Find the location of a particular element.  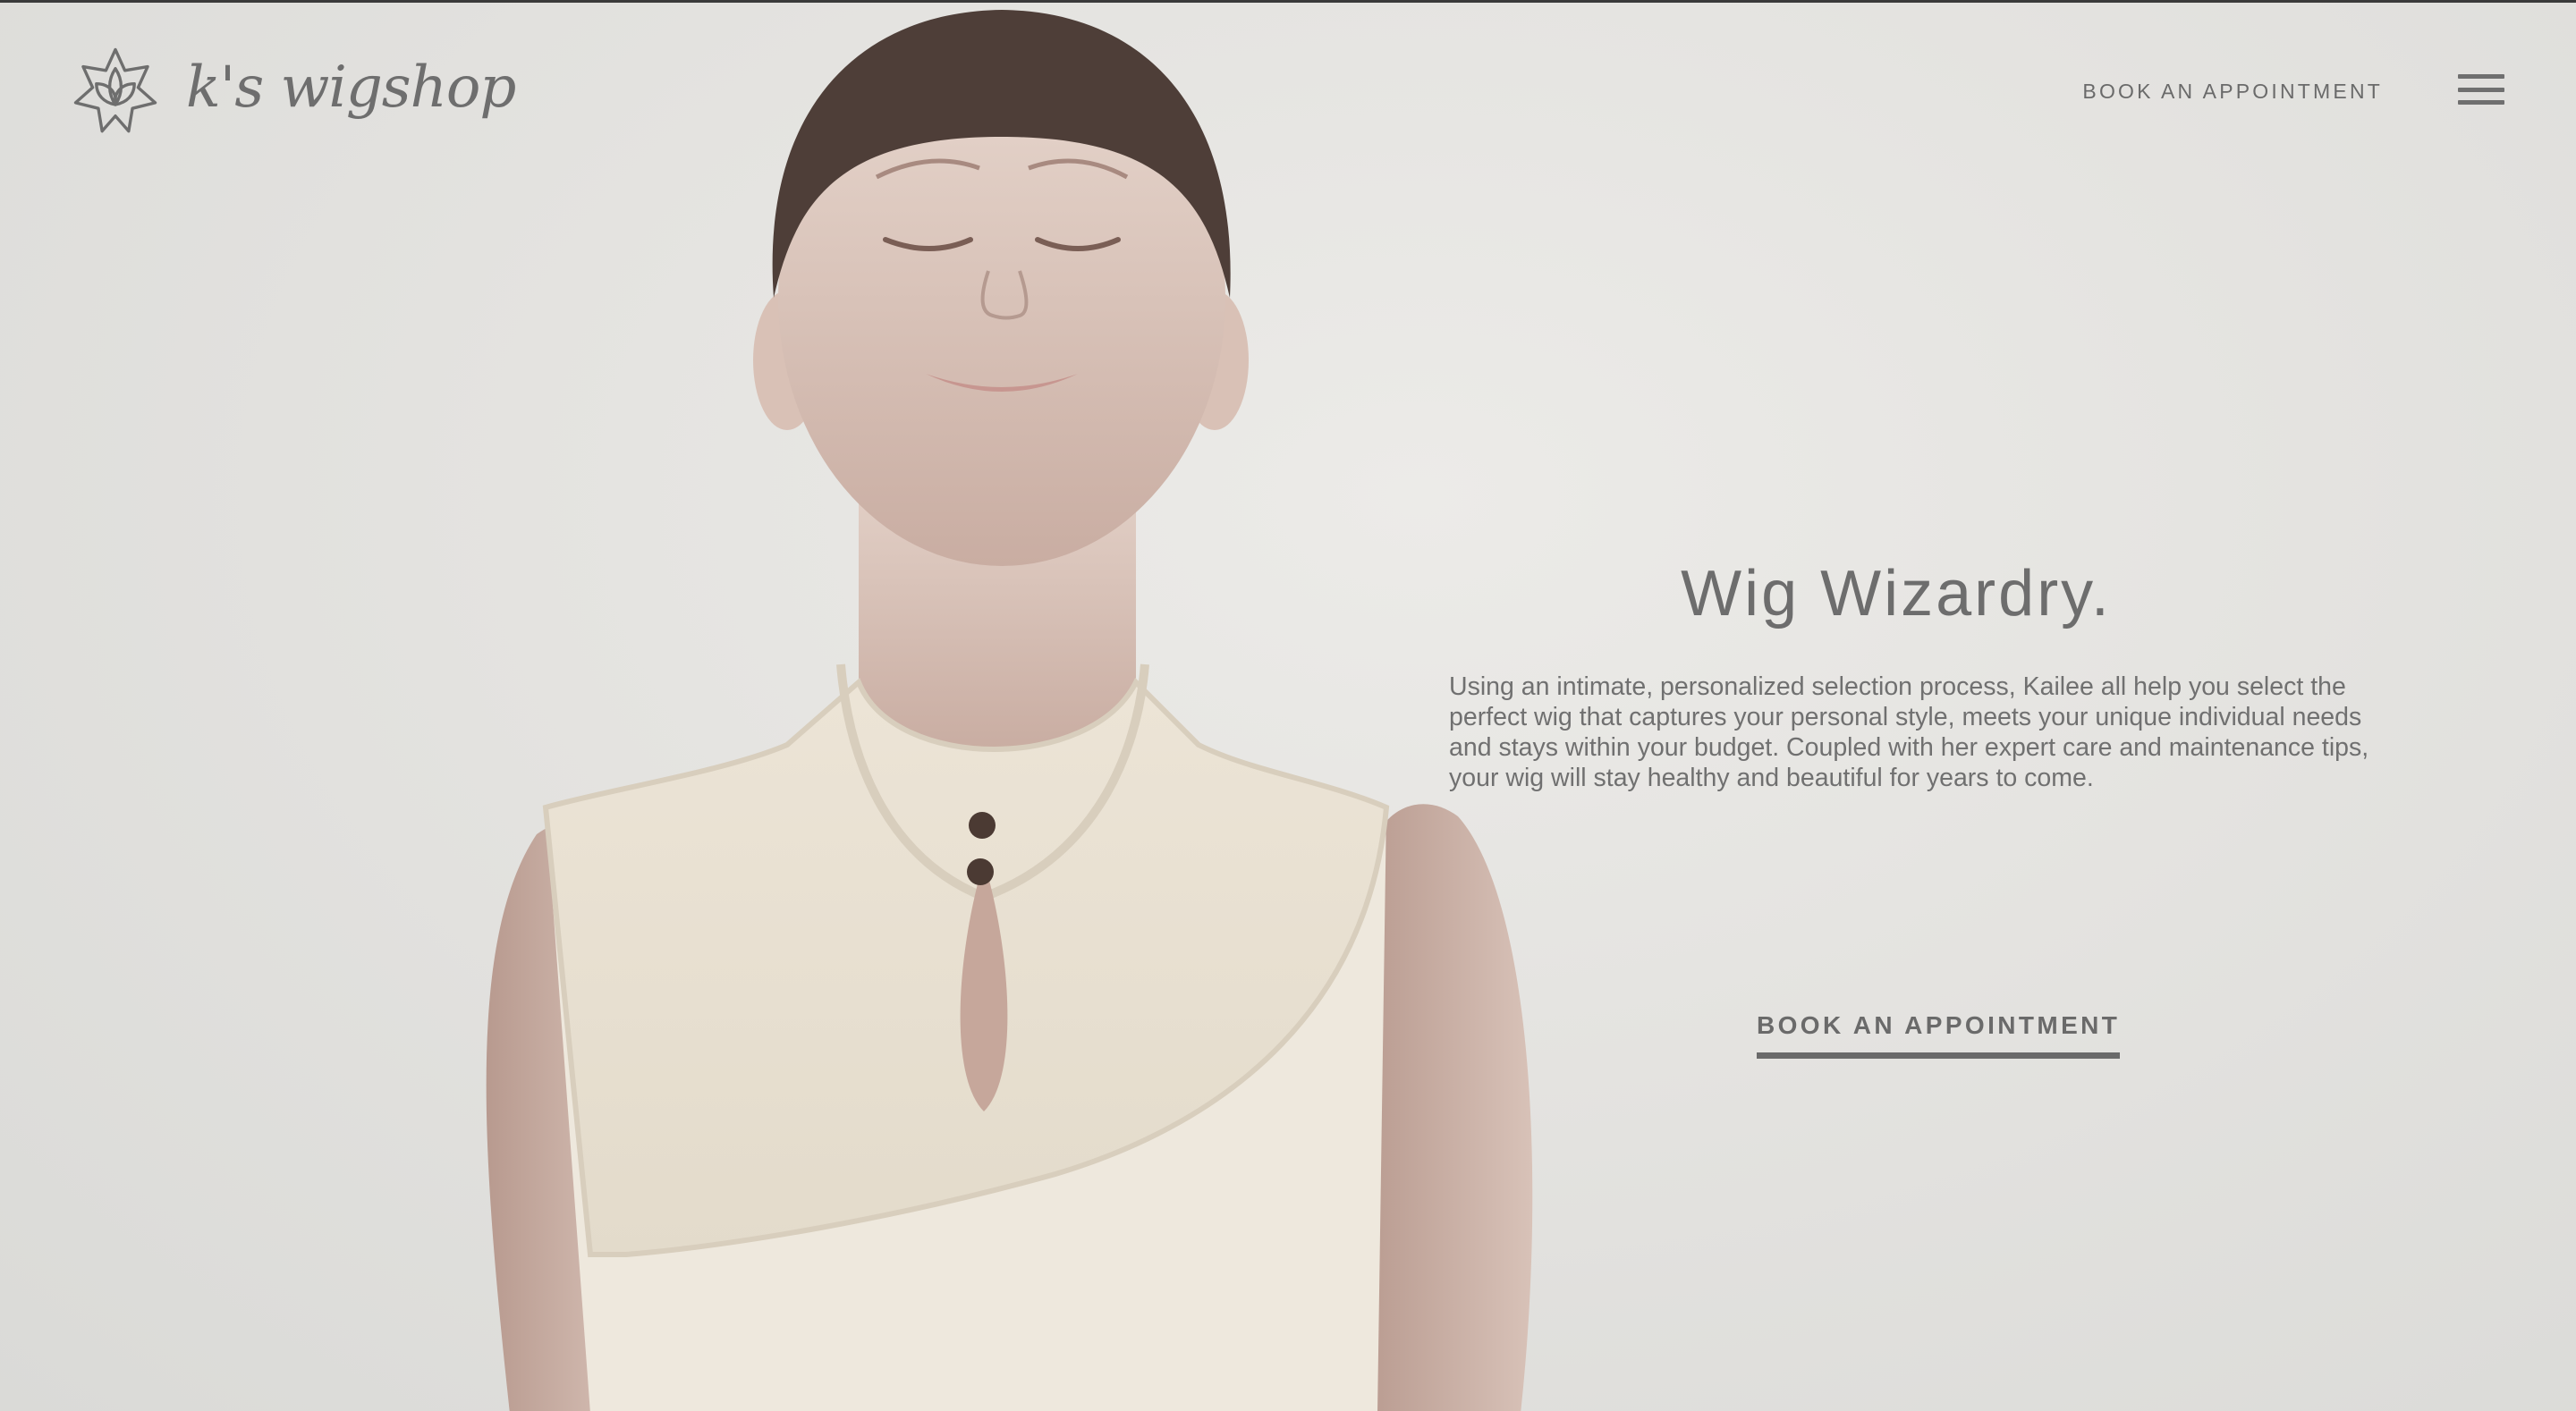

hero-headline: Wig Wizardry. is located at coordinates (1896, 594).